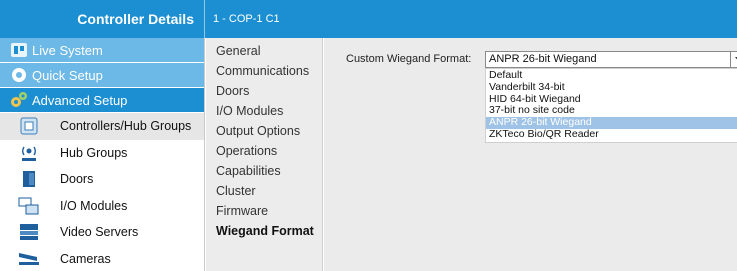 The width and height of the screenshot is (737, 271). What do you see at coordinates (29, 126) in the screenshot?
I see `controller-icon` at bounding box center [29, 126].